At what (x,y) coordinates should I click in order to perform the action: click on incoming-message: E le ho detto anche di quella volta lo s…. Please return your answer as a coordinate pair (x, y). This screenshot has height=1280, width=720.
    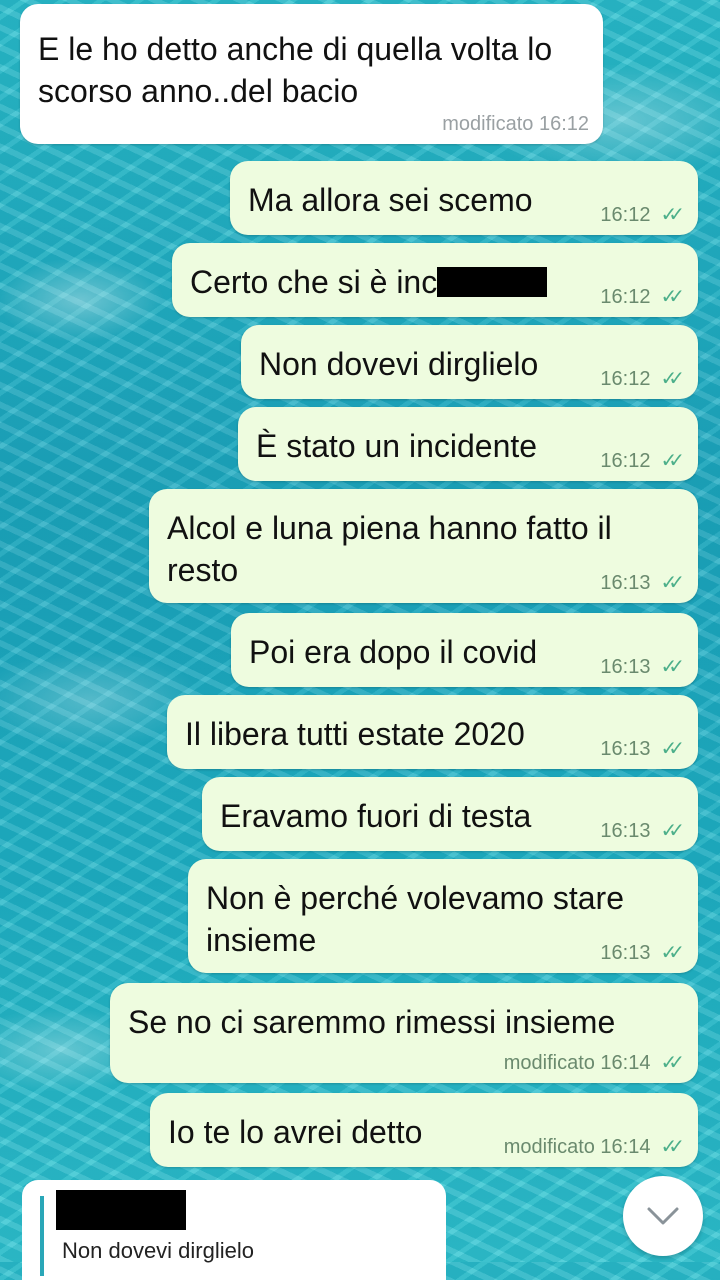
    Looking at the image, I should click on (311, 74).